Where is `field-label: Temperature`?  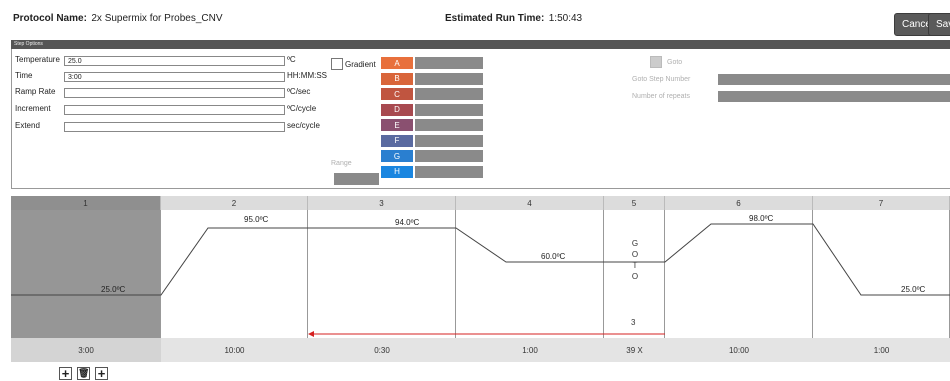 field-label: Temperature is located at coordinates (37, 59).